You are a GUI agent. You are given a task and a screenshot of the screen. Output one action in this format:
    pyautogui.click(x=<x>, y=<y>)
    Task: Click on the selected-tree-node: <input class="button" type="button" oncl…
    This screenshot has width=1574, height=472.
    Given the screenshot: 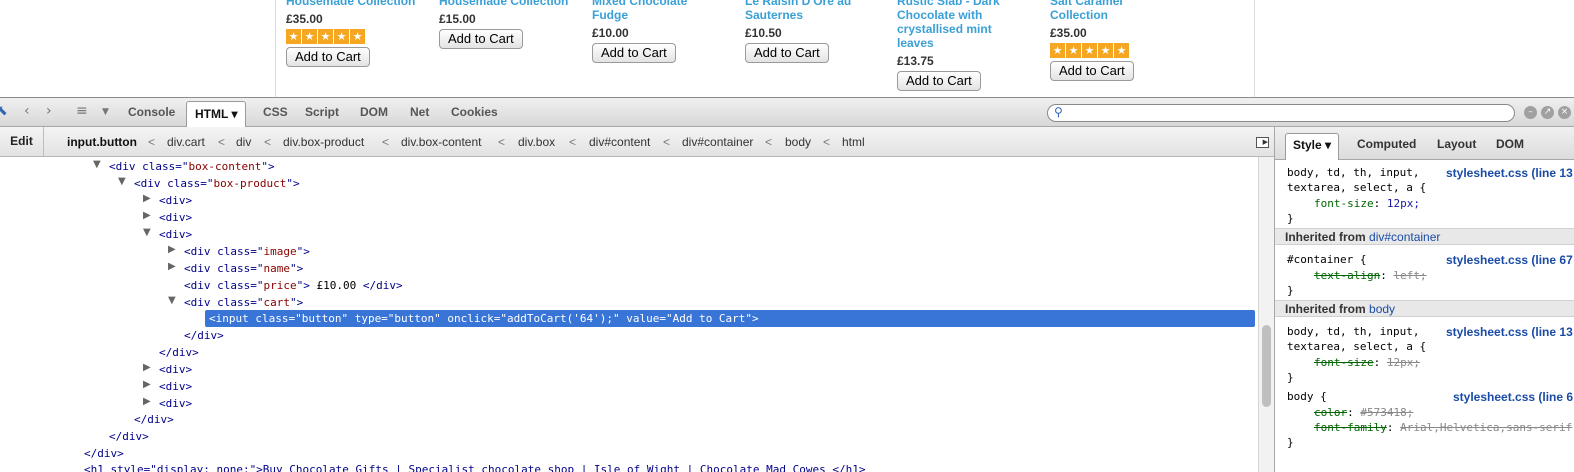 What is the action you would take?
    pyautogui.click(x=730, y=318)
    